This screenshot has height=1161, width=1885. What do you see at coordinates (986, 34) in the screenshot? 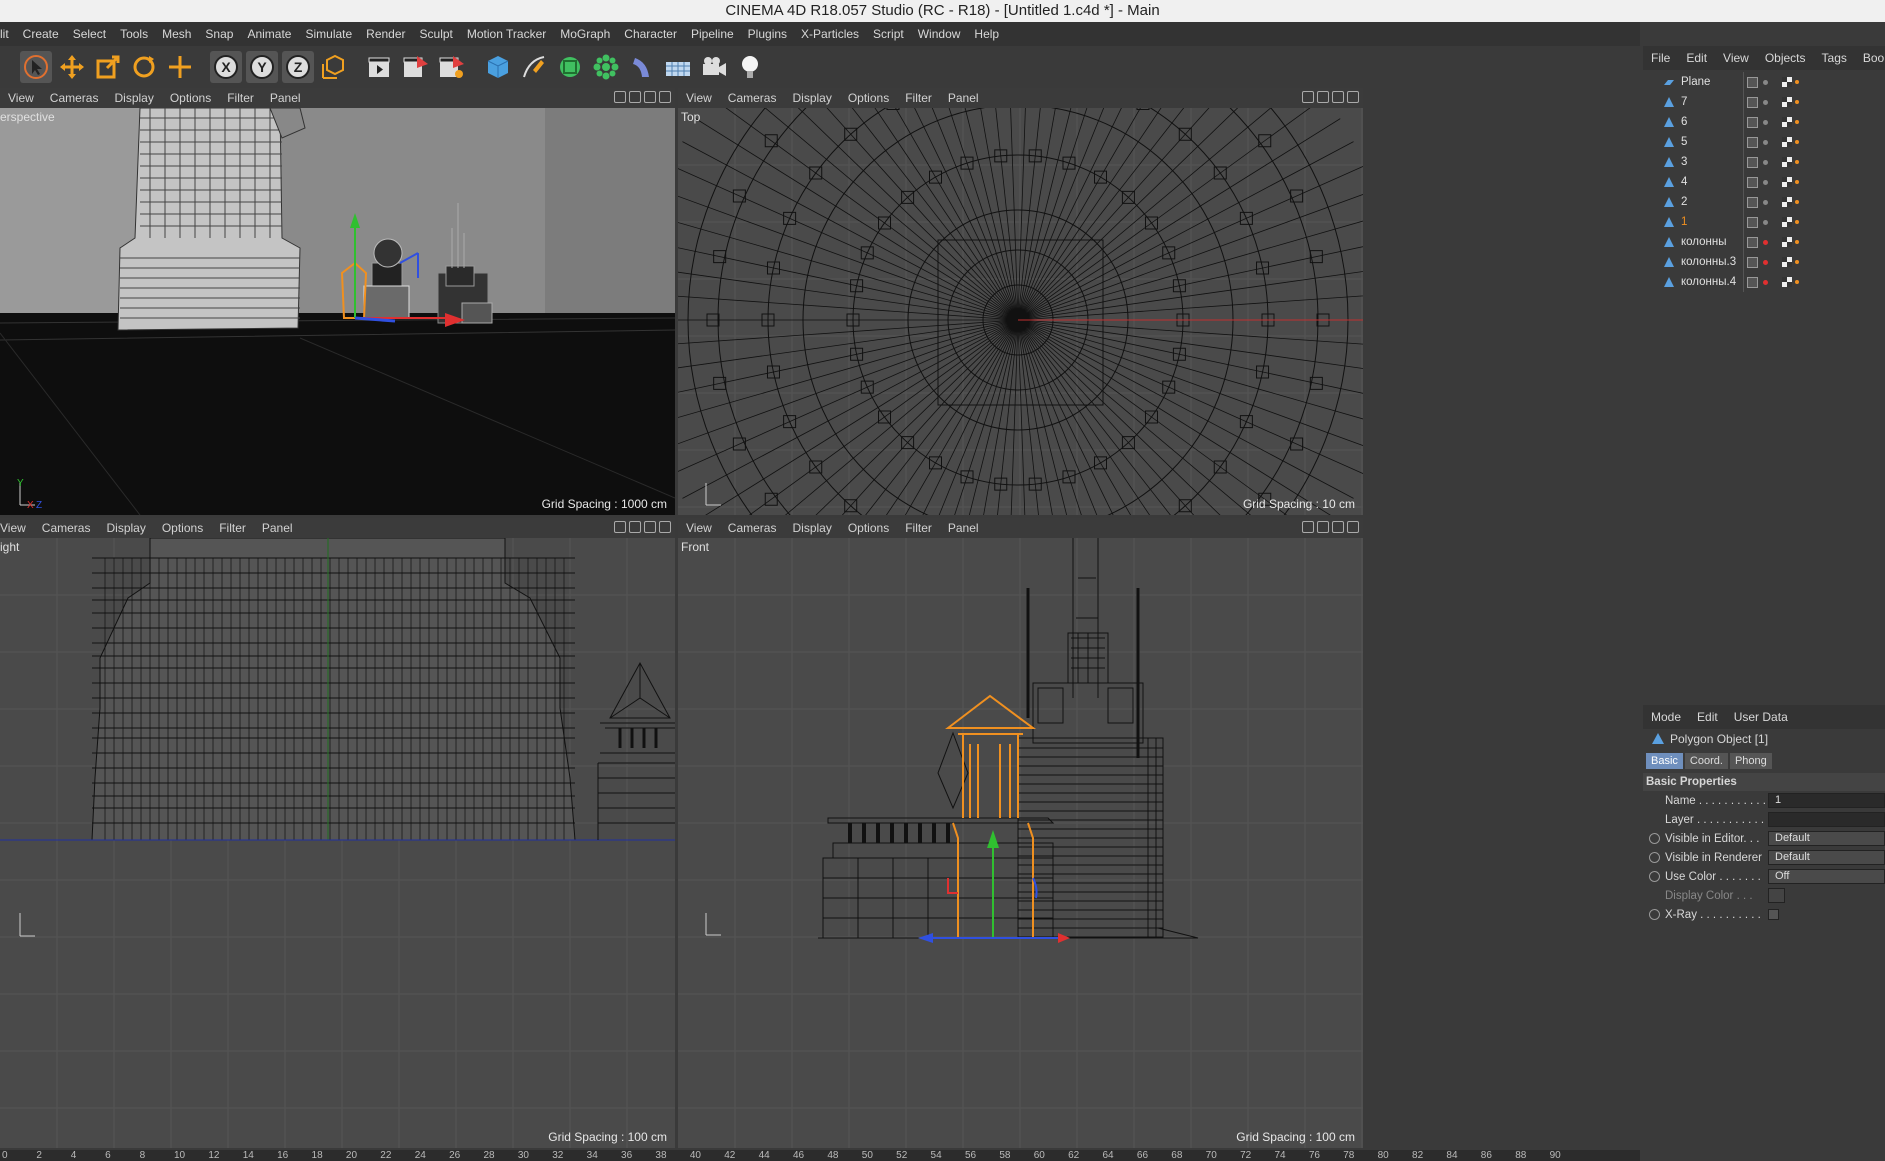
I see `menu-item-help: Help` at bounding box center [986, 34].